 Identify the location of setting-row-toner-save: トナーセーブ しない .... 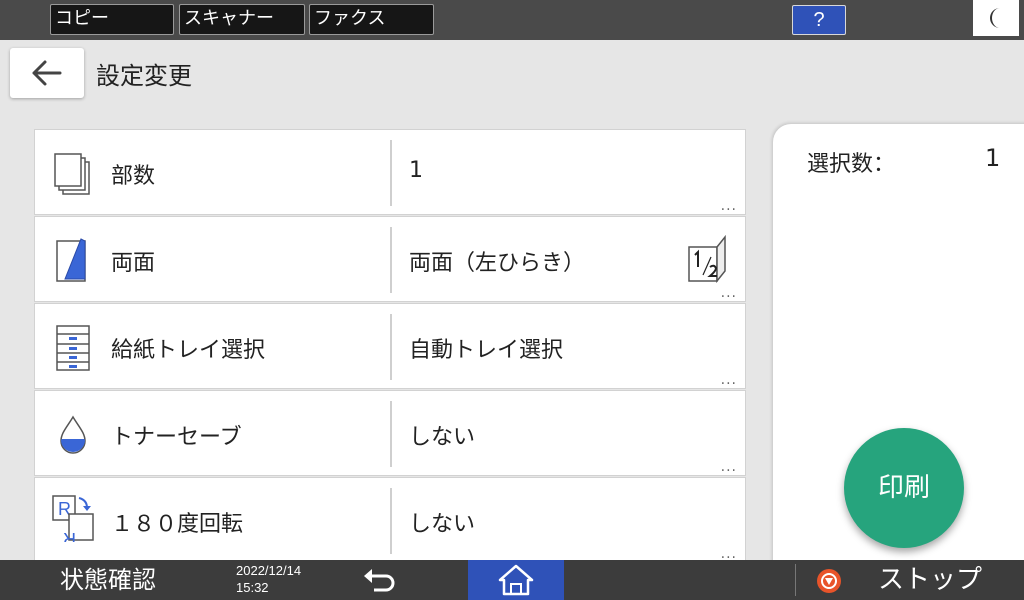
(390, 433).